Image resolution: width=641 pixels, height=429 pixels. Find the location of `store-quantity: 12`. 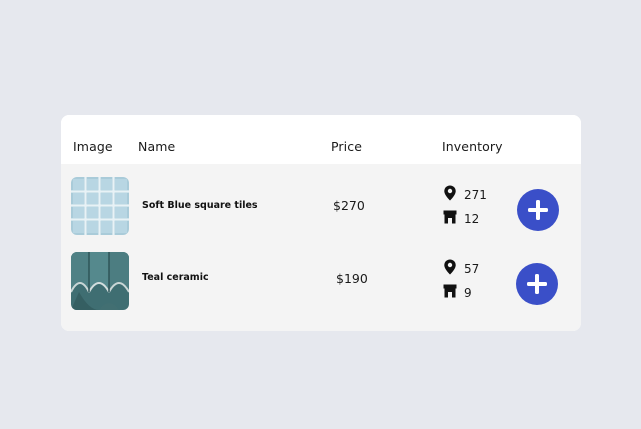

store-quantity: 12 is located at coordinates (472, 219).